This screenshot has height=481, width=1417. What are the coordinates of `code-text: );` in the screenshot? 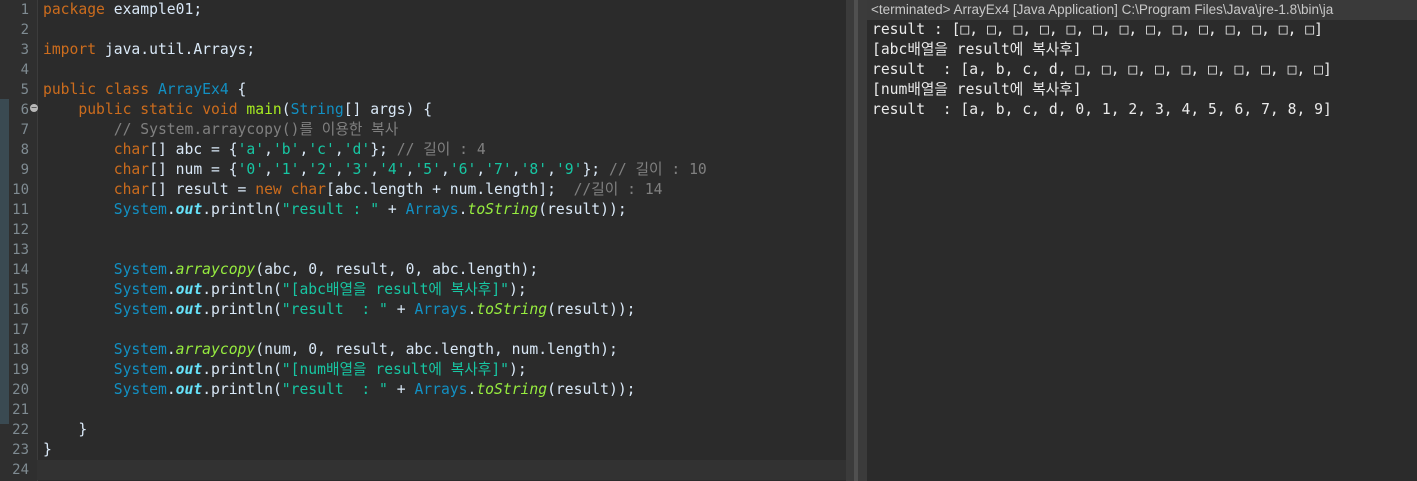 It's located at (518, 289).